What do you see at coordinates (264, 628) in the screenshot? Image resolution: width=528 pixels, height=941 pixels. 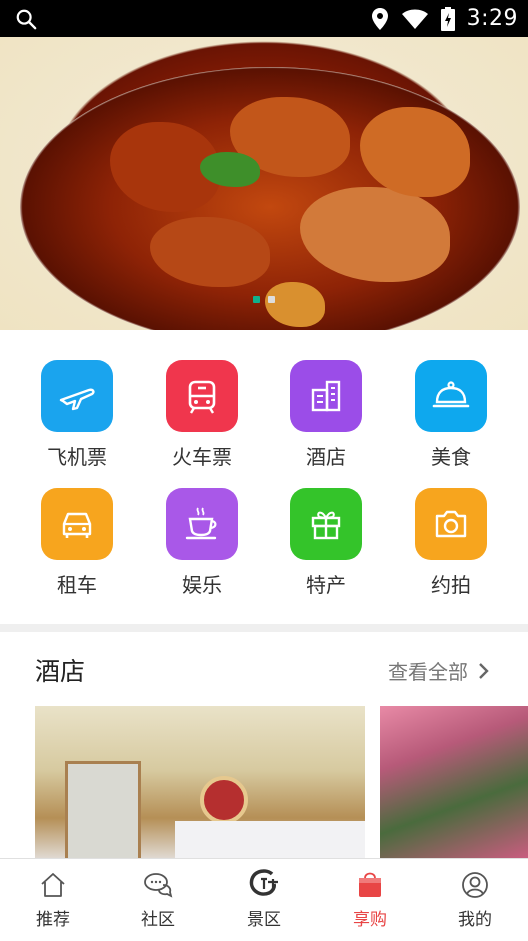 I see `section-divider` at bounding box center [264, 628].